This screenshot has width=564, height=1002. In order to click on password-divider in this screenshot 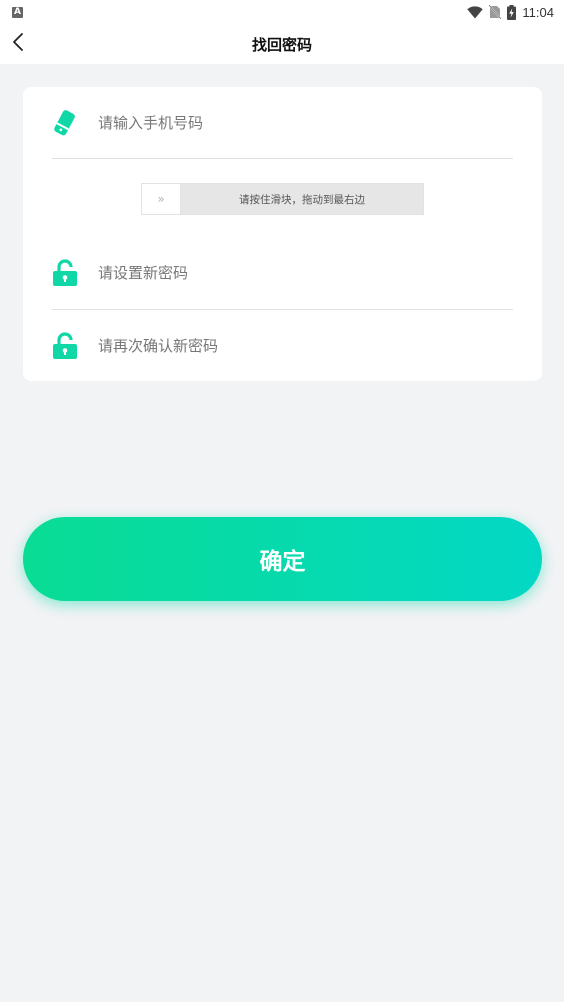, I will do `click(282, 309)`.